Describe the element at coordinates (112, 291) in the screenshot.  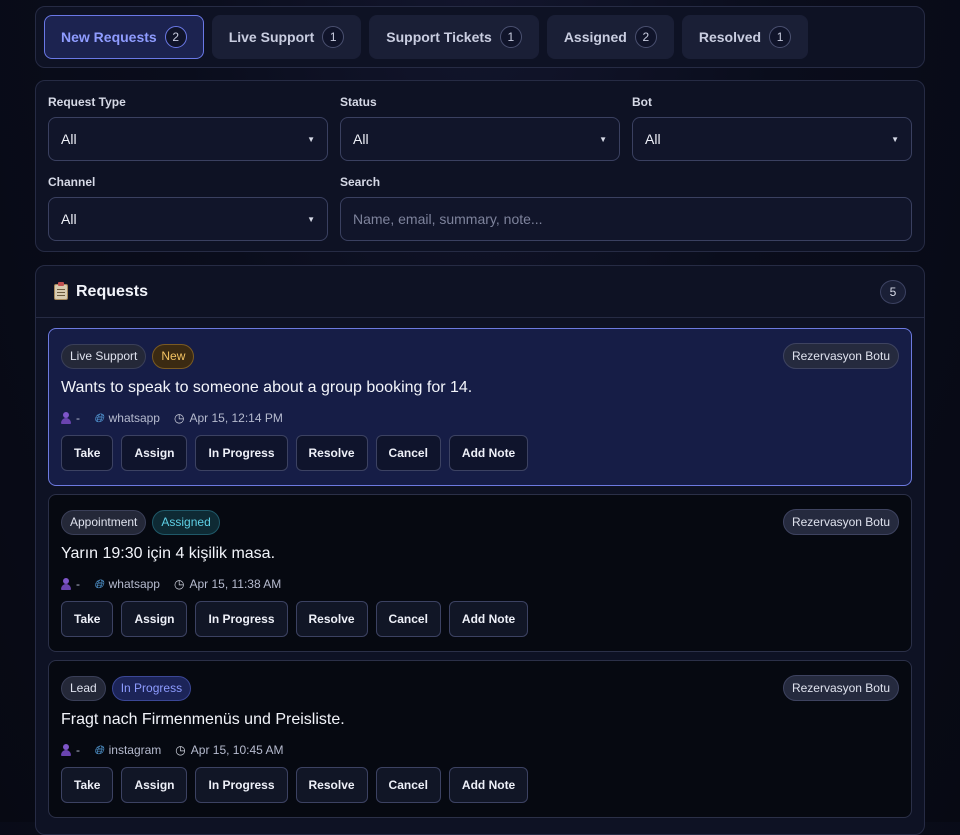
I see `requests-title-text: Requests` at that location.